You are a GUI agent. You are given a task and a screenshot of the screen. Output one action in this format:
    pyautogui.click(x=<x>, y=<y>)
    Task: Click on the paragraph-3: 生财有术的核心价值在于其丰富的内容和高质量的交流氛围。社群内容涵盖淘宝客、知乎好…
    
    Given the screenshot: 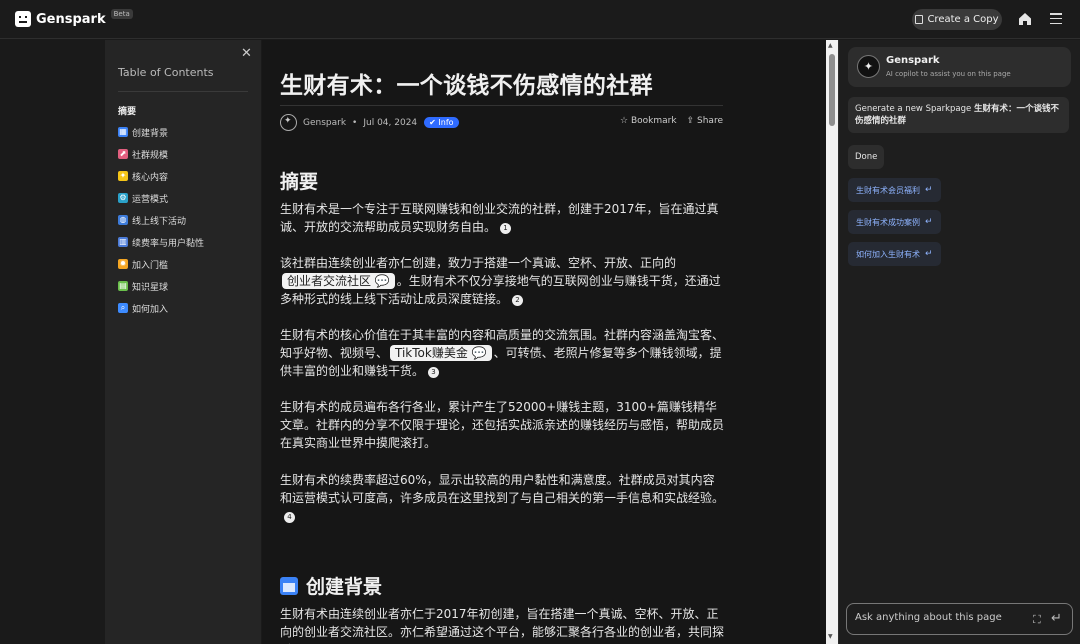 What is the action you would take?
    pyautogui.click(x=502, y=353)
    